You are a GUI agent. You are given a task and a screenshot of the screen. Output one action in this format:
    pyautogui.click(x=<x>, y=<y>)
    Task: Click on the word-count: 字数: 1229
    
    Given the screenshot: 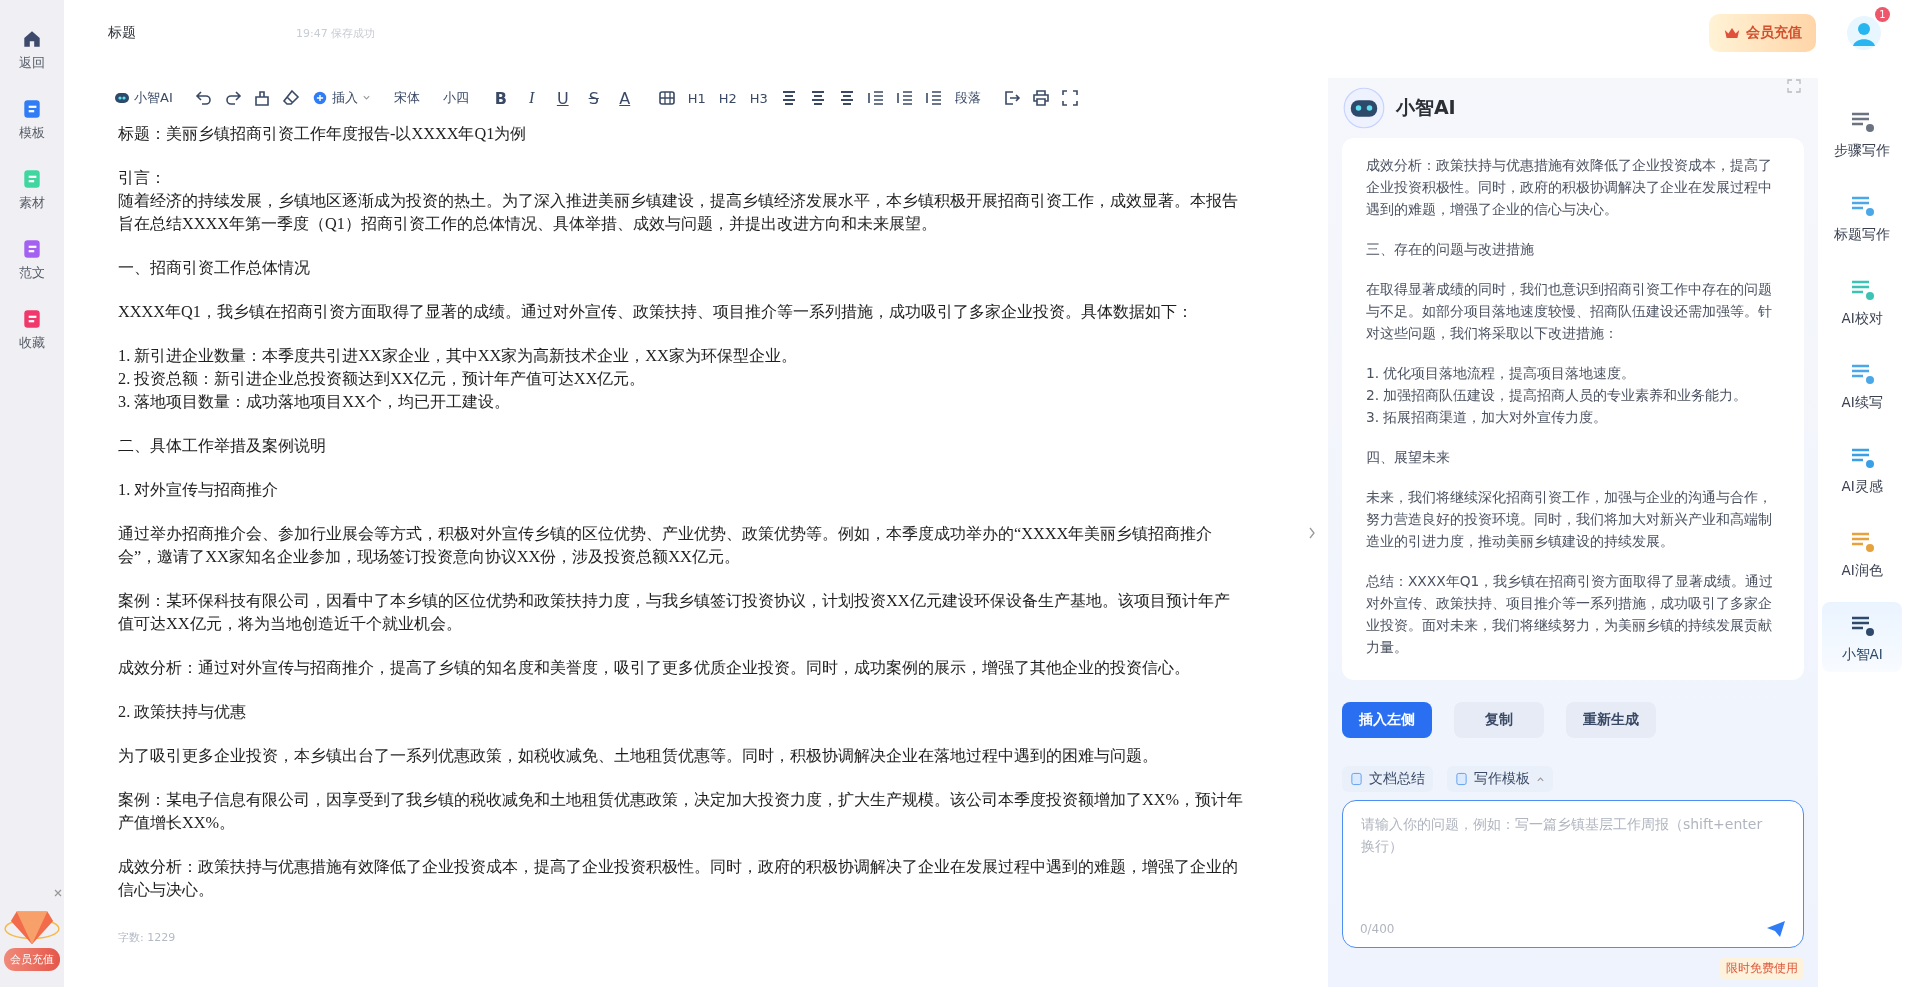 What is the action you would take?
    pyautogui.click(x=147, y=937)
    